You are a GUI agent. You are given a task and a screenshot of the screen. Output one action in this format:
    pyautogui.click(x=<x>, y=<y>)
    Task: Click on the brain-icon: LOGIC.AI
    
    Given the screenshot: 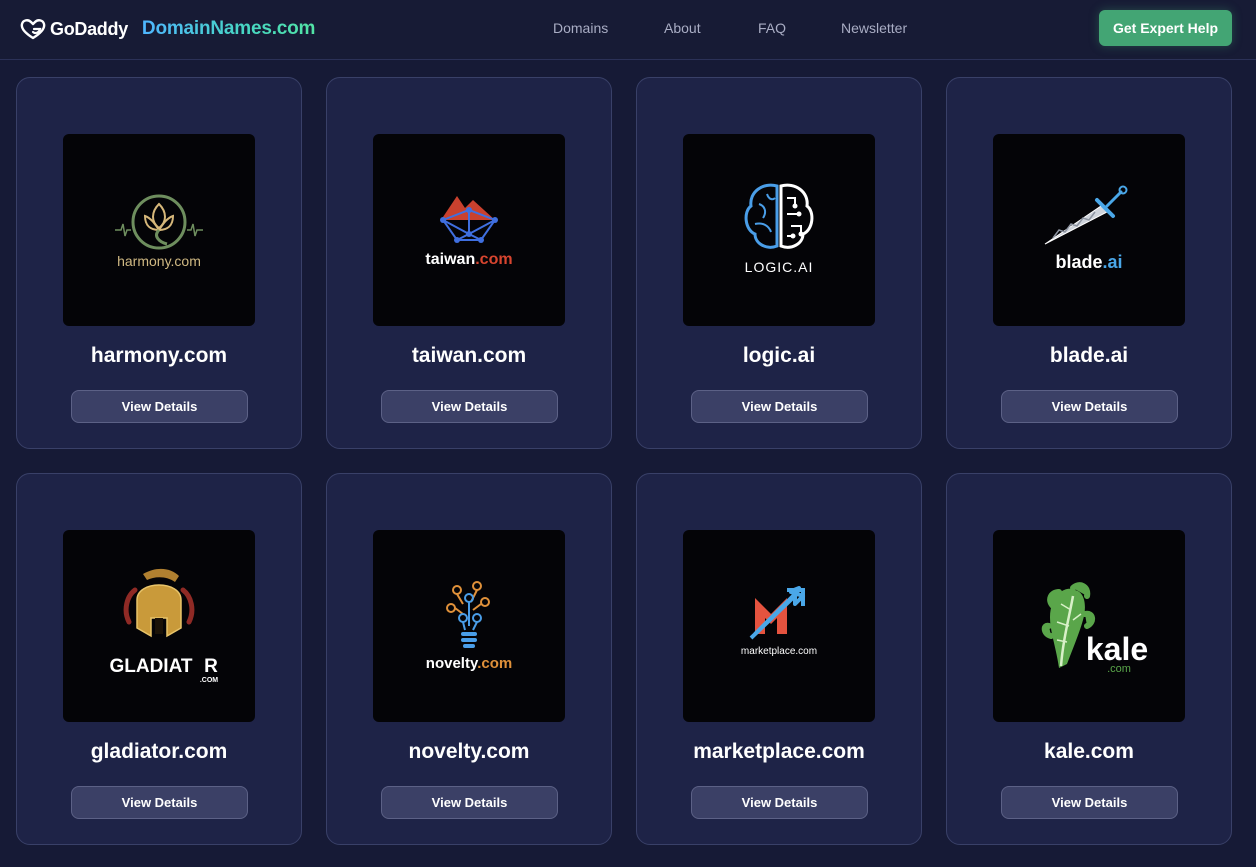 What is the action you would take?
    pyautogui.click(x=779, y=229)
    